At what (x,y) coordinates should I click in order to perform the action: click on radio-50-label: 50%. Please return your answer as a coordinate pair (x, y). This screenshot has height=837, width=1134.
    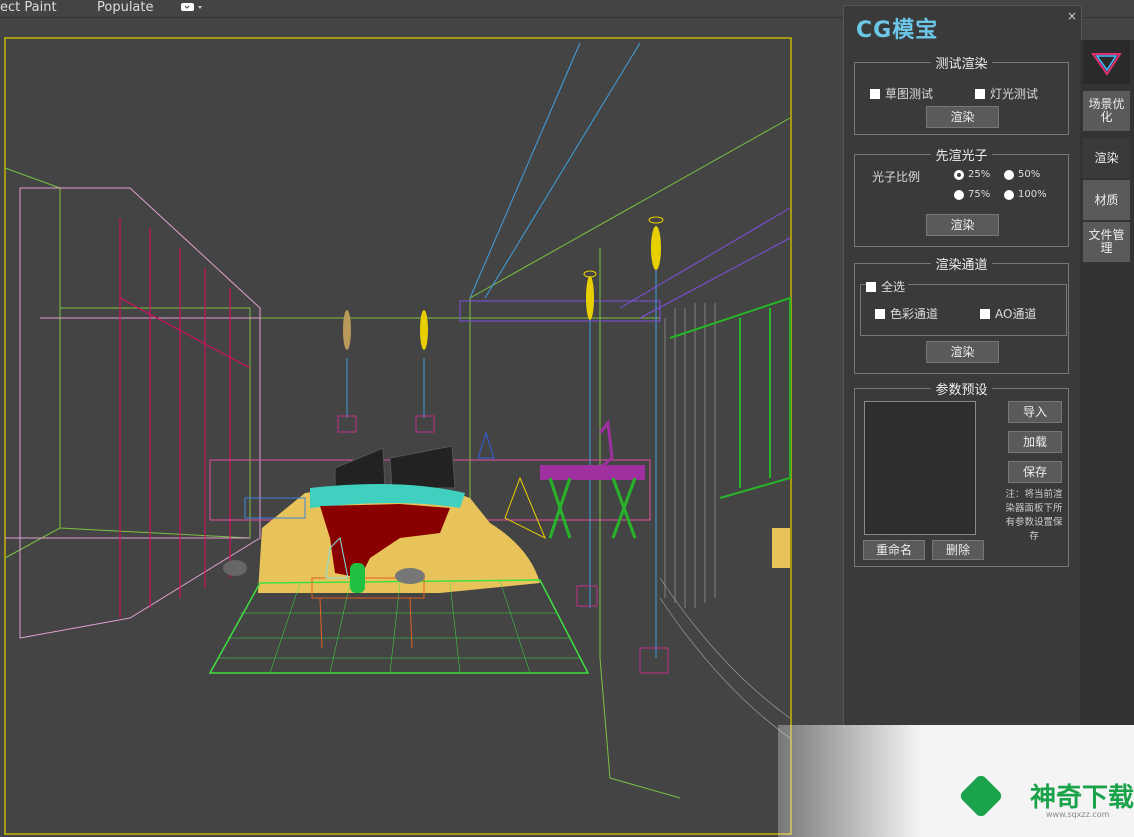
    Looking at the image, I should click on (1029, 174).